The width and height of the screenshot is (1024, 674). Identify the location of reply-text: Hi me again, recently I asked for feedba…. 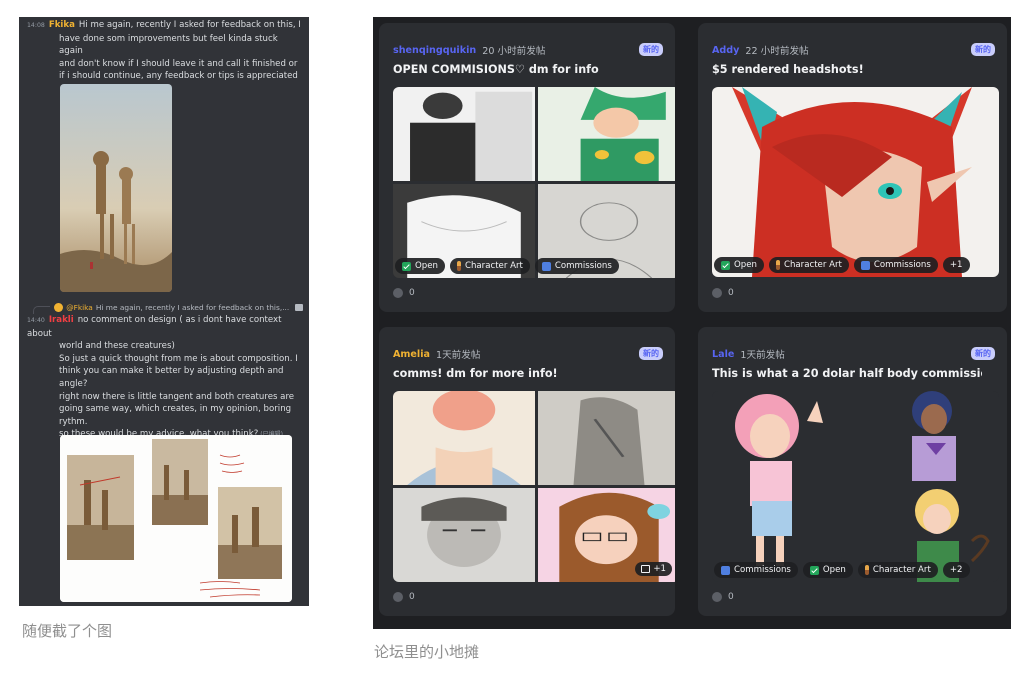
(192, 307).